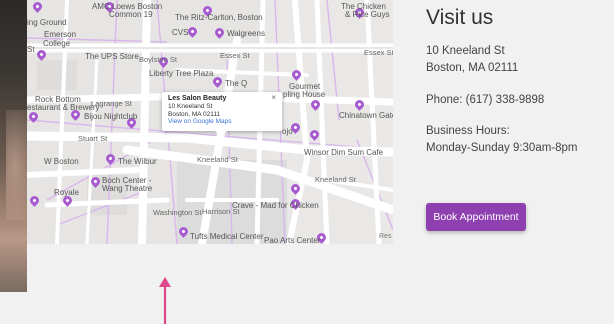 This screenshot has width=614, height=324. Describe the element at coordinates (13, 146) in the screenshot. I see `background-photo` at that location.